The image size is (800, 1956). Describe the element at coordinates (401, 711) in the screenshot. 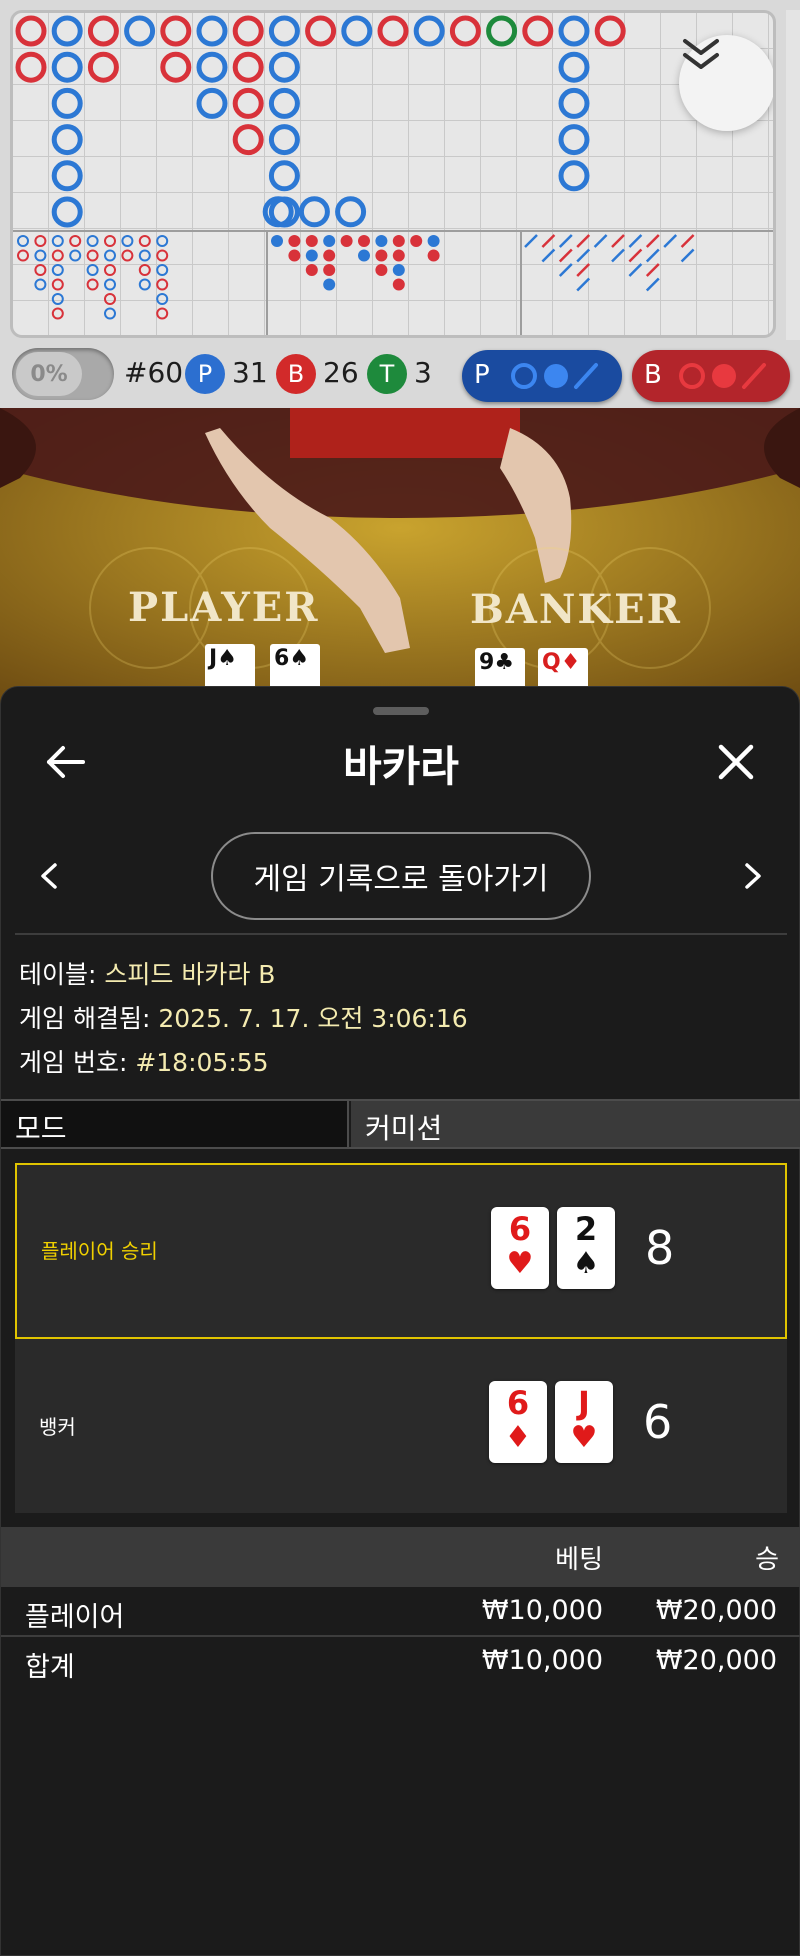

I see `sheet-drag-handle` at that location.